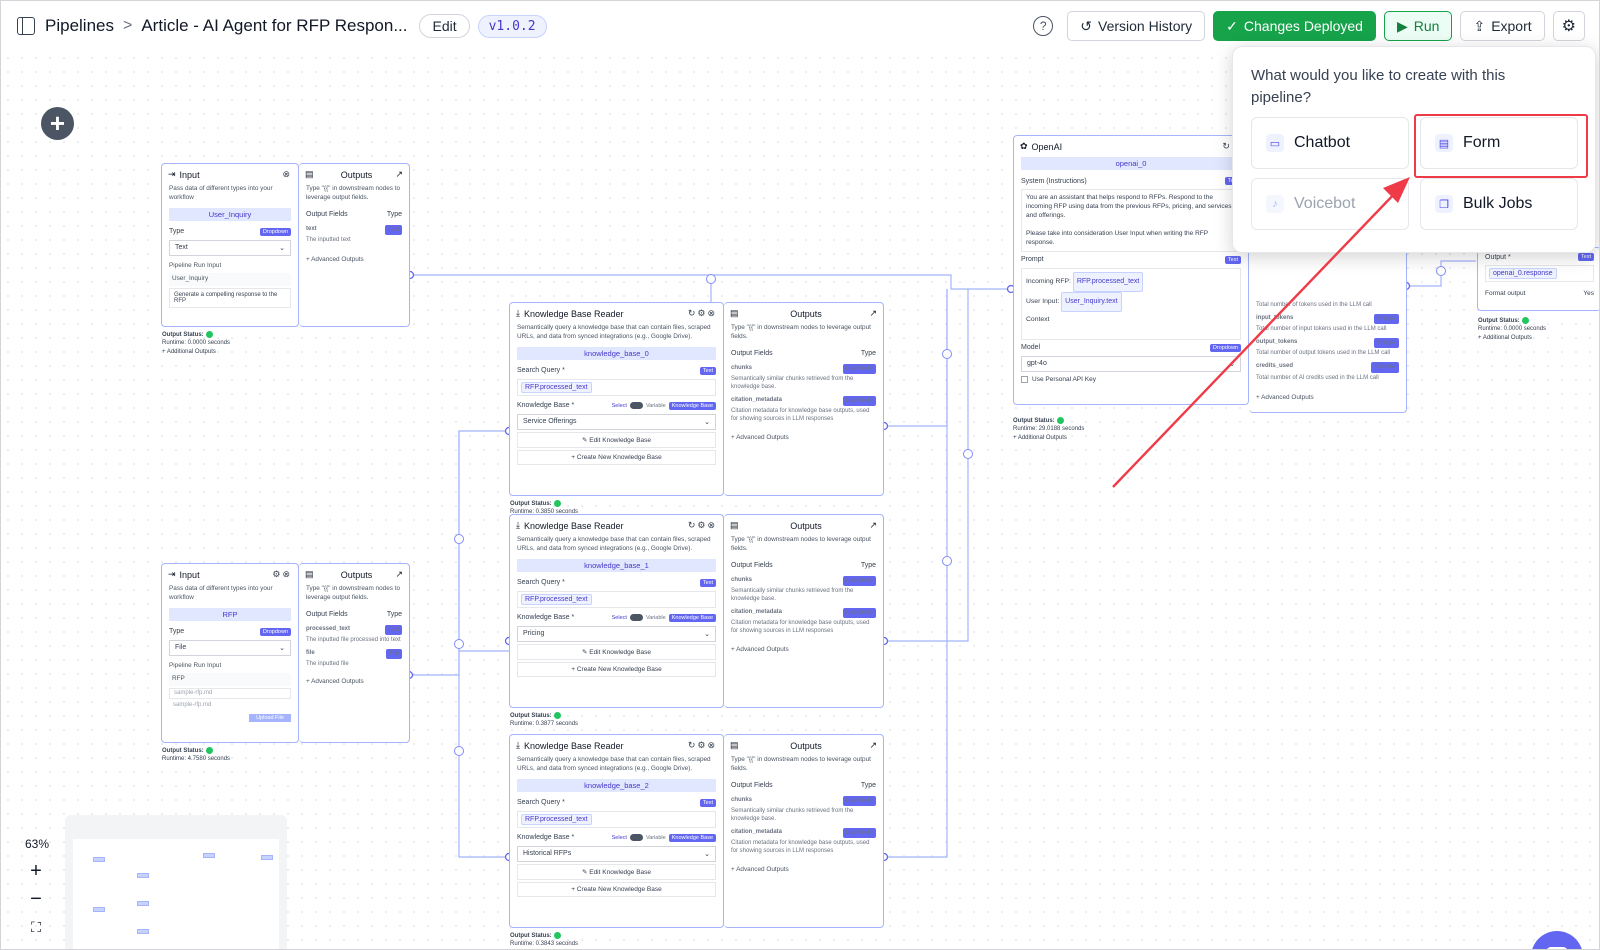 The width and height of the screenshot is (1600, 950). I want to click on chatbot-option: ▭ Chatbot, so click(1330, 143).